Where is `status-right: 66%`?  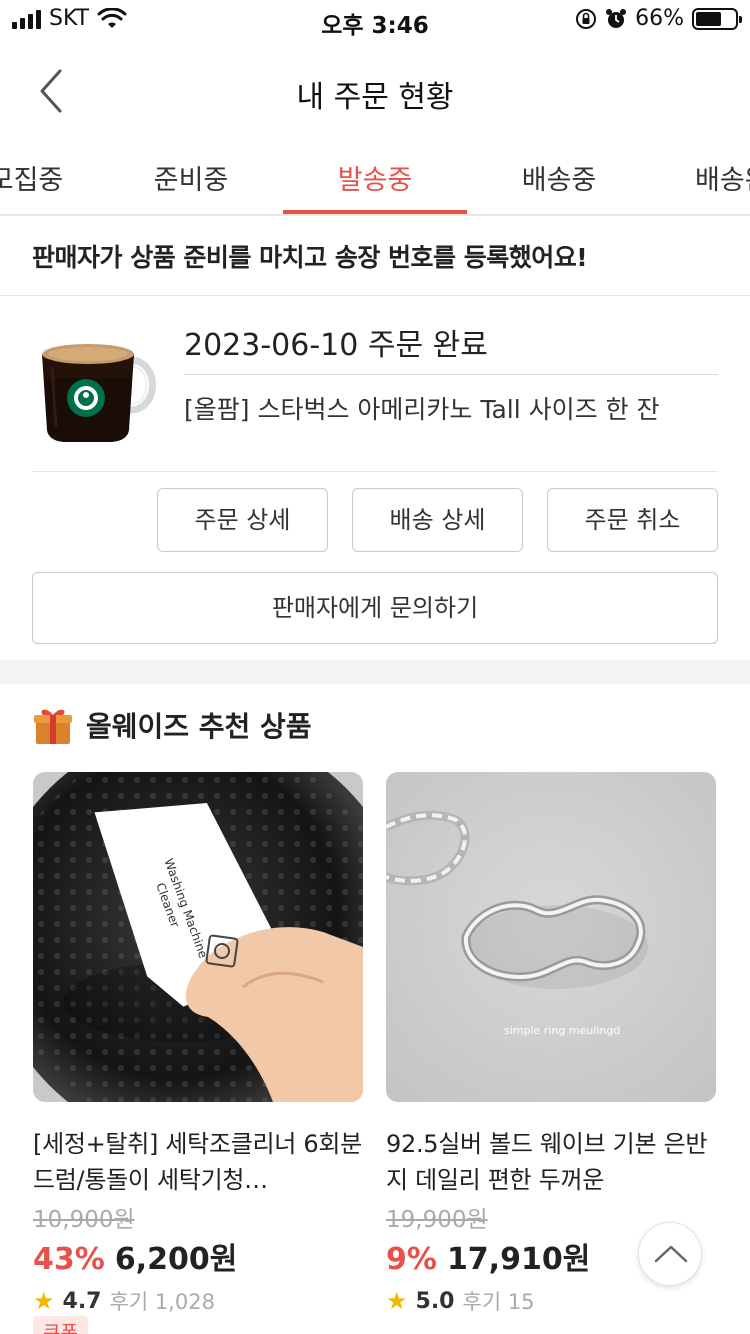 status-right: 66% is located at coordinates (658, 18).